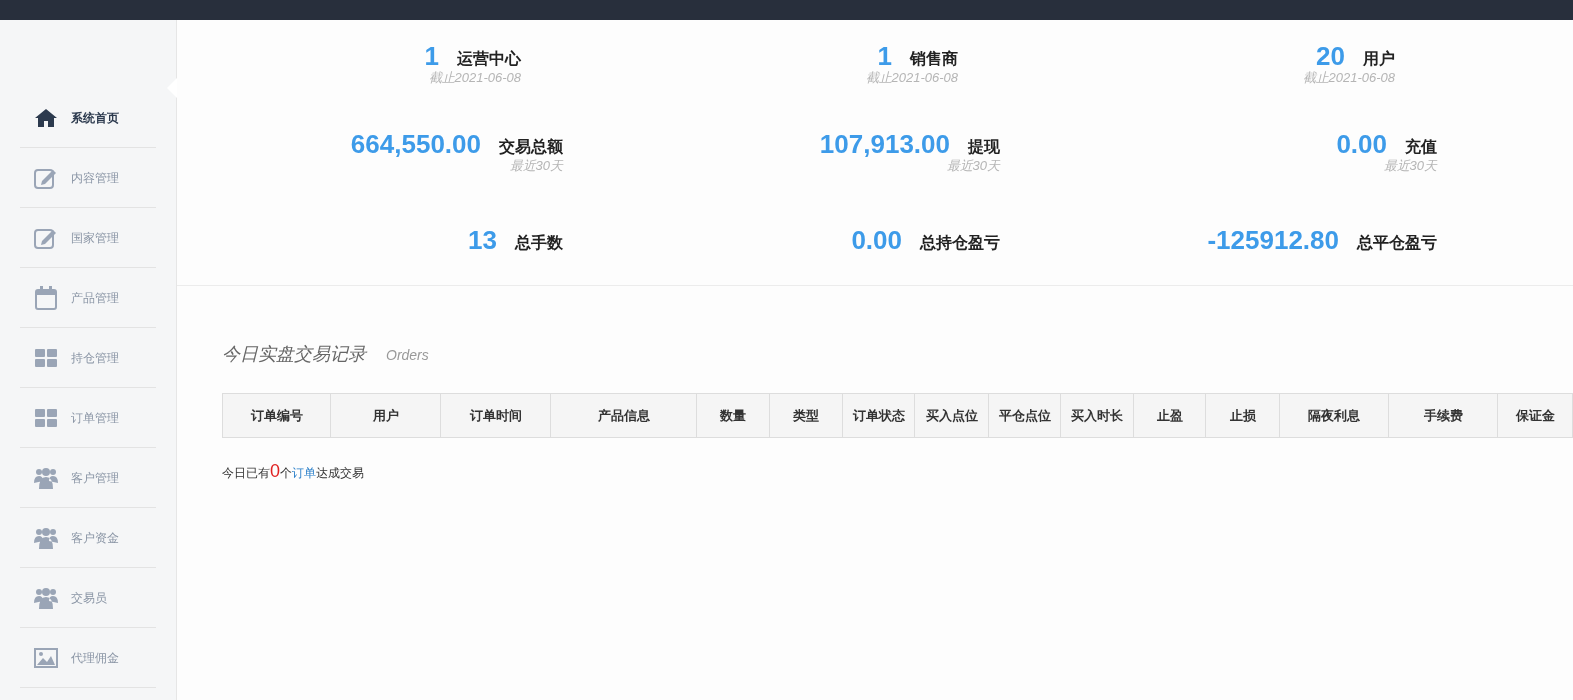 The width and height of the screenshot is (1573, 700). Describe the element at coordinates (1025, 415) in the screenshot. I see `column-header: 平仓点位` at that location.